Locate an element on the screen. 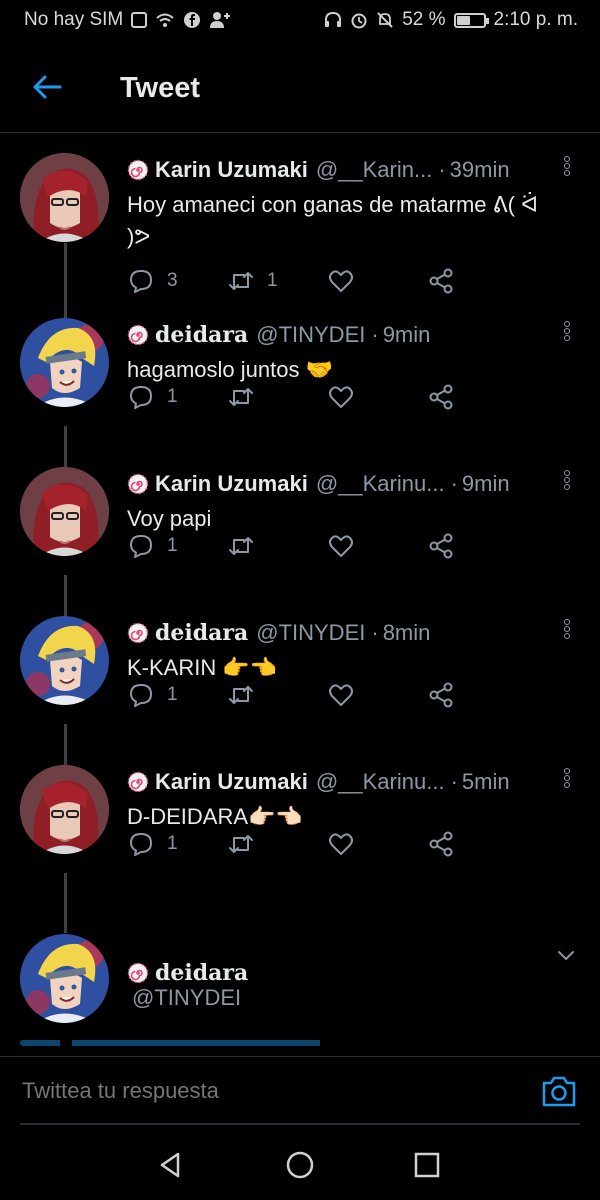 Image resolution: width=600 pixels, height=1200 pixels. back-arrow-icon is located at coordinates (47, 87).